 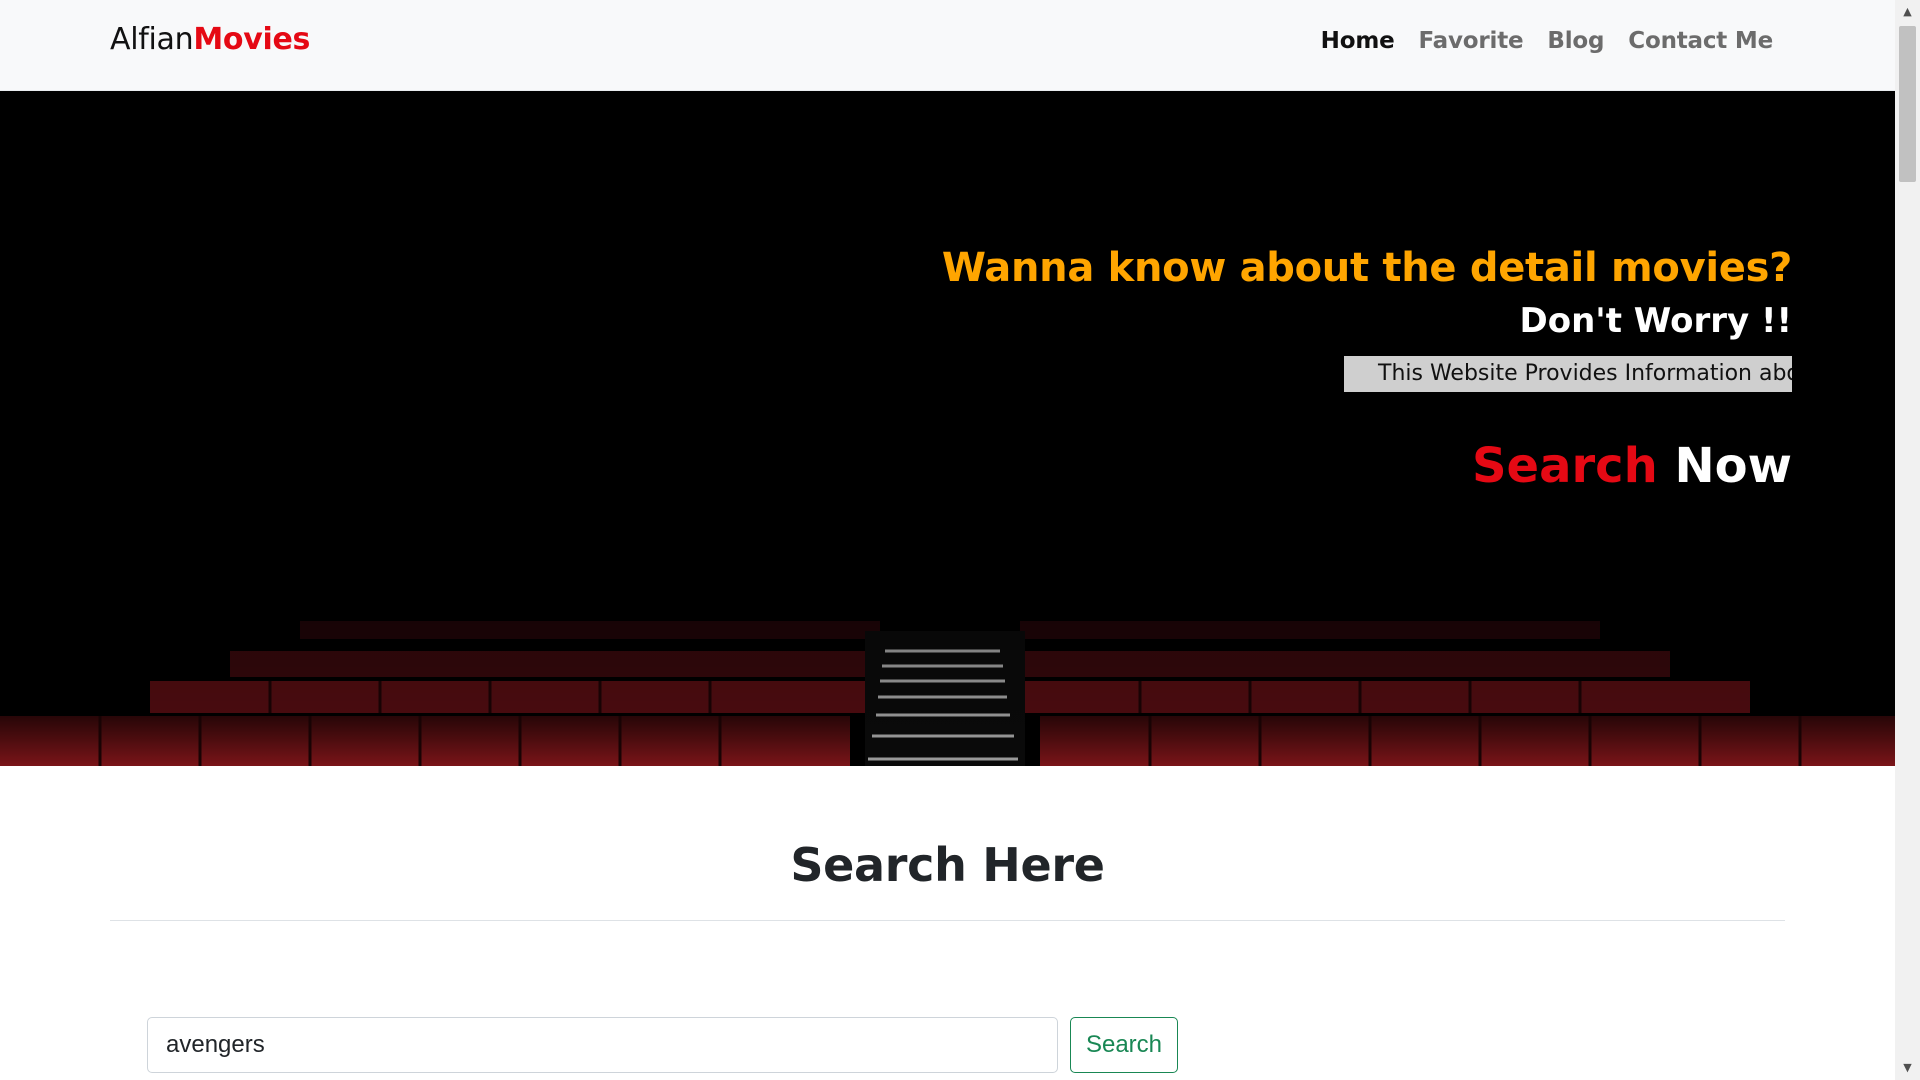 I want to click on triangle-up-icon: ▲, so click(x=1907, y=12).